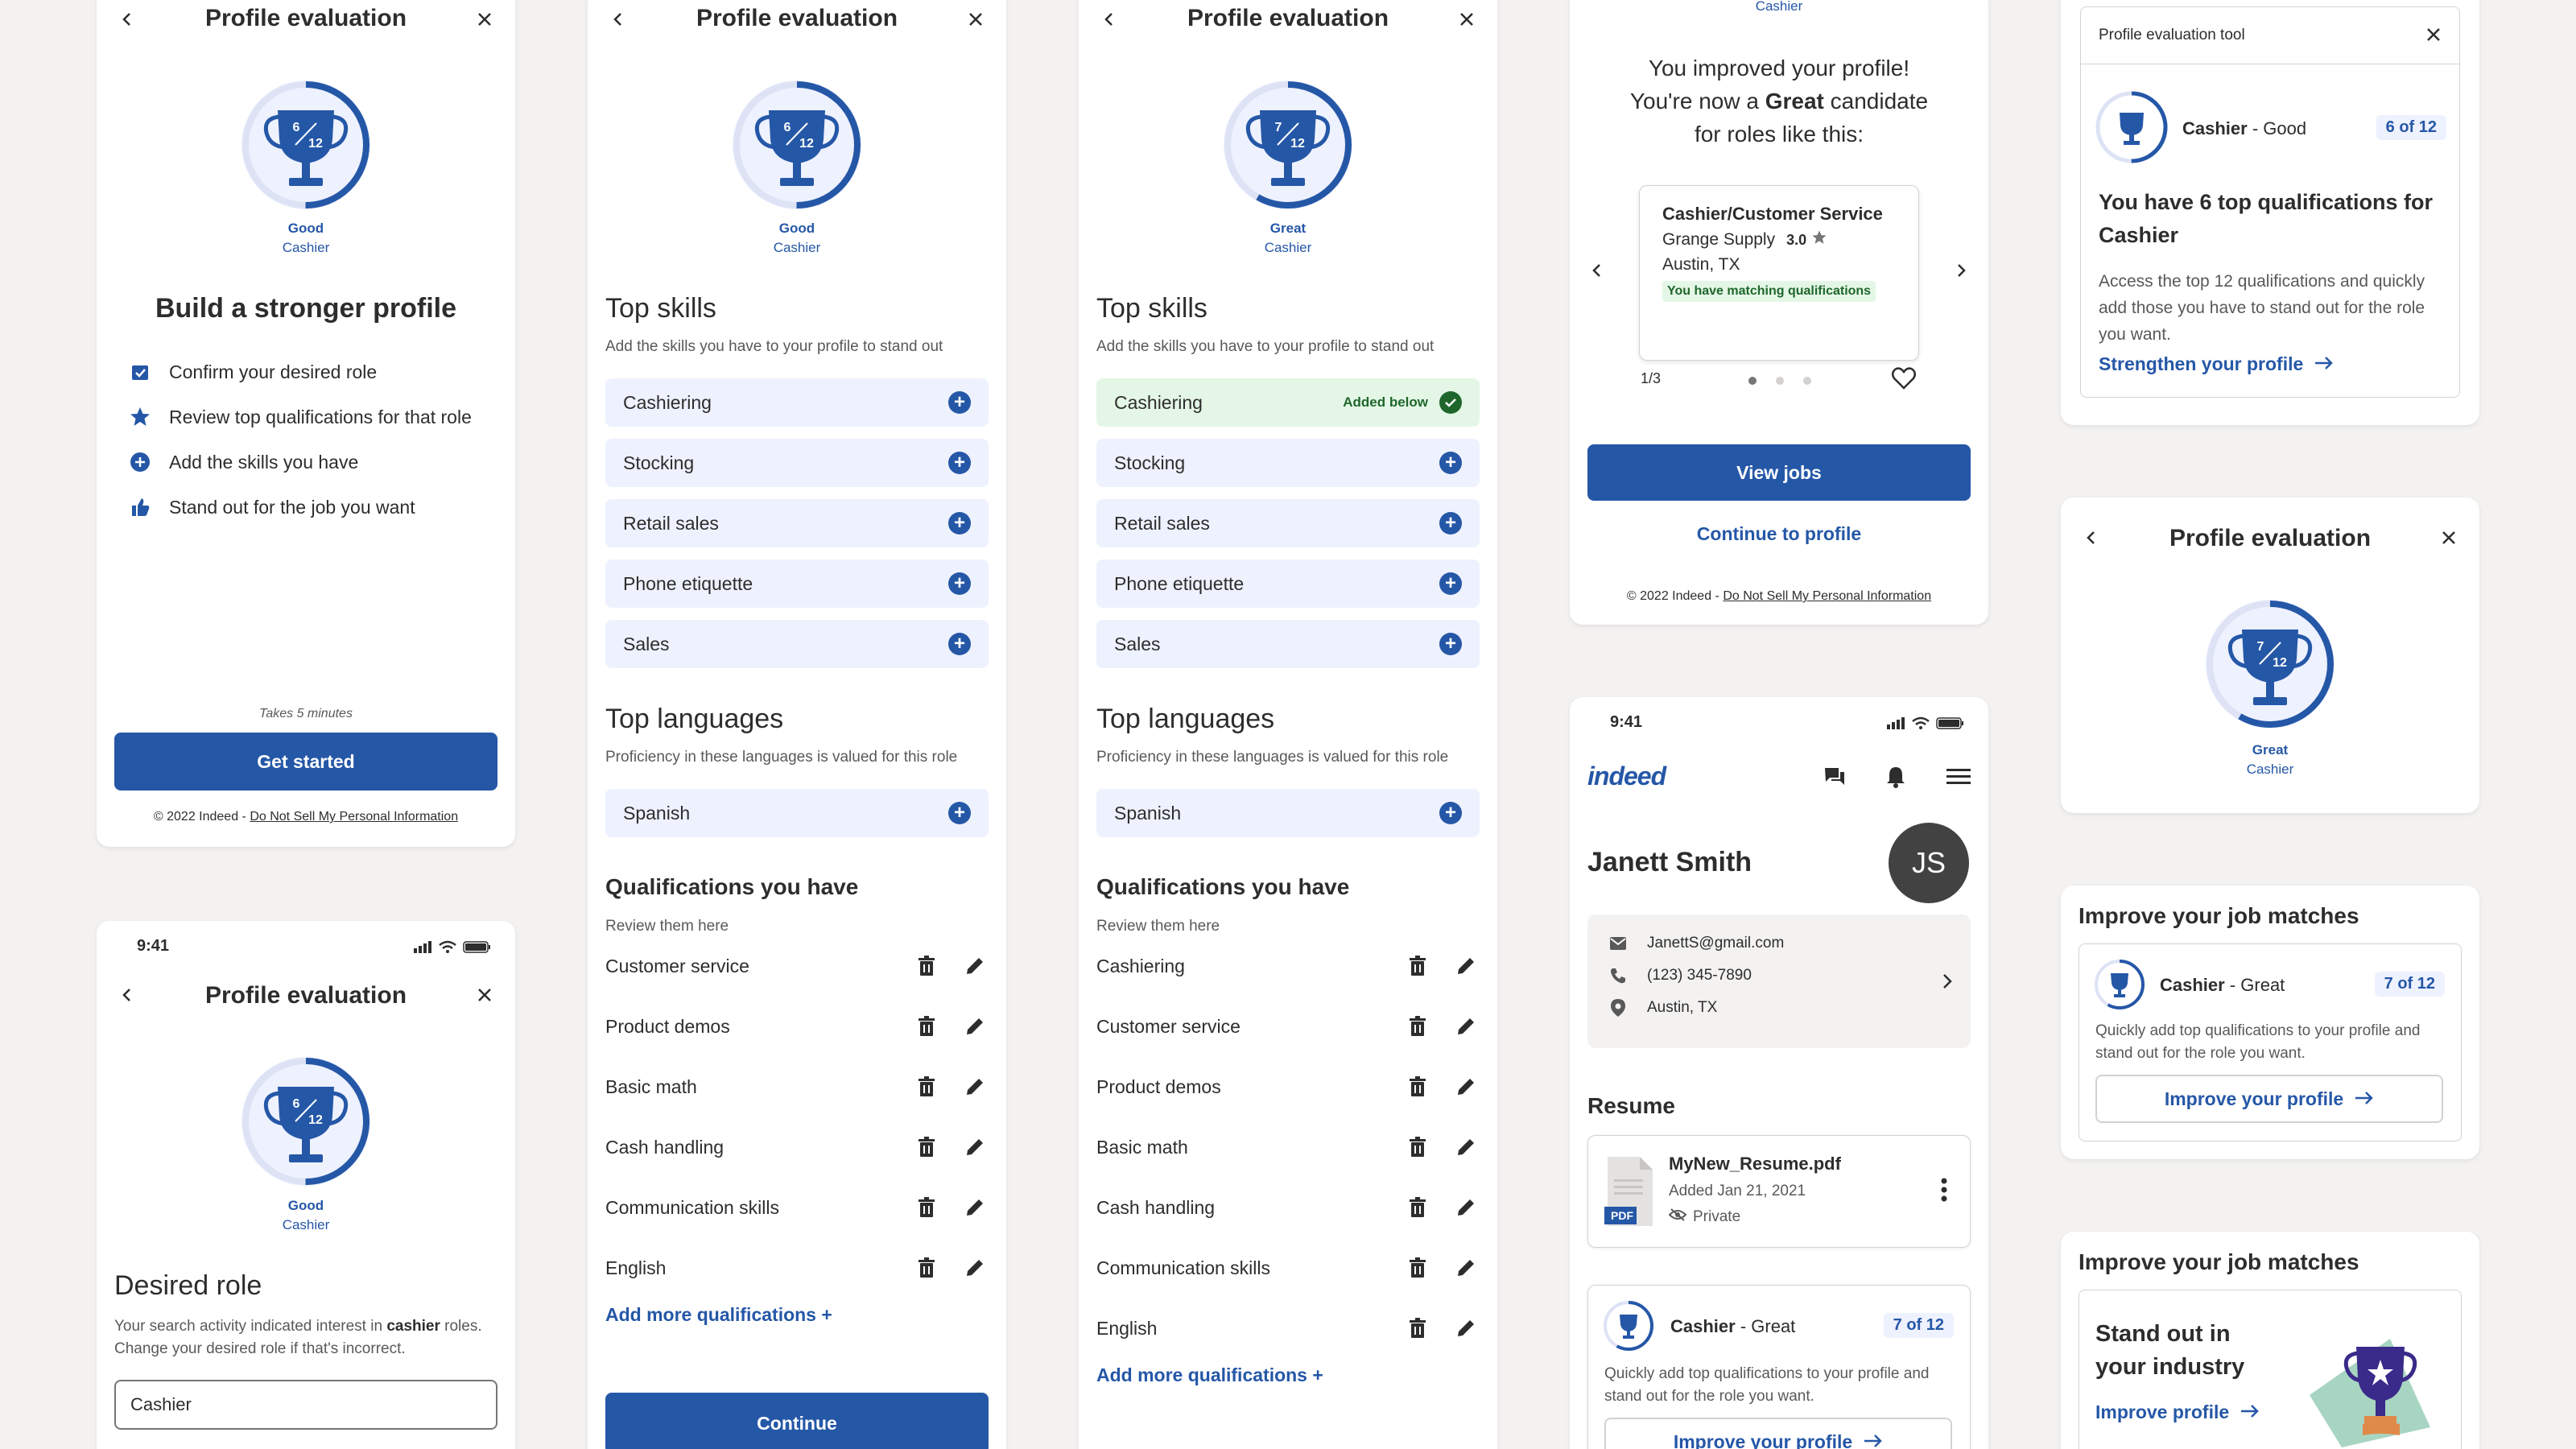  Describe the element at coordinates (1876, 101) in the screenshot. I see `message-text: candidate` at that location.